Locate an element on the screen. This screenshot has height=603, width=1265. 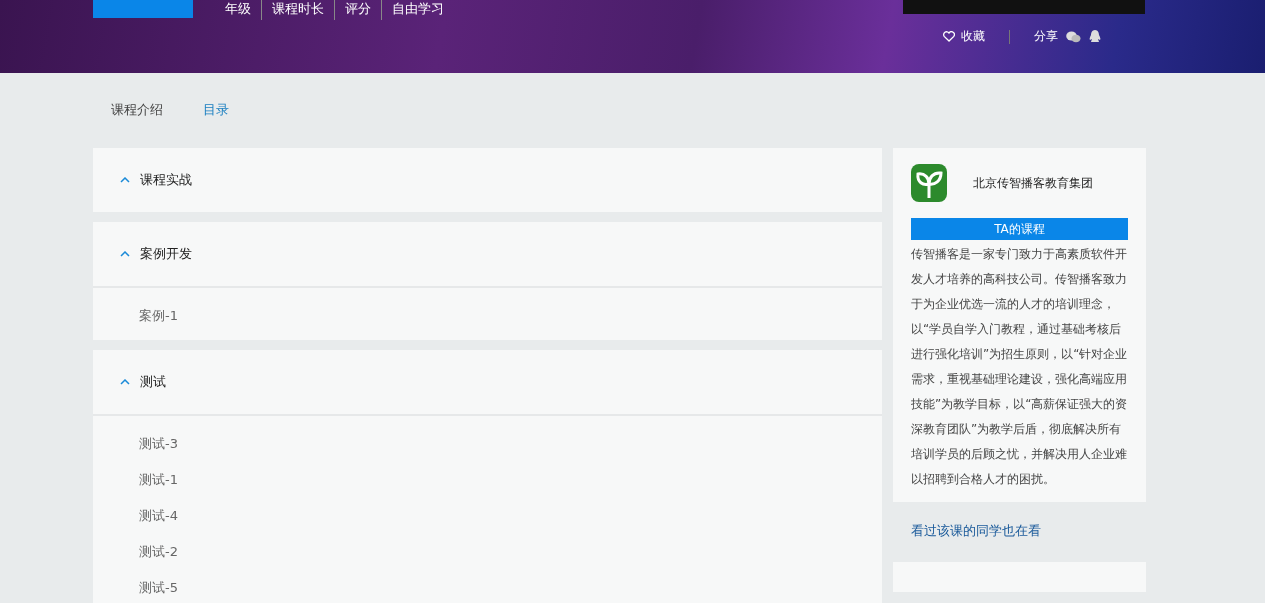
lesson-link: 案例-1 is located at coordinates (487, 316).